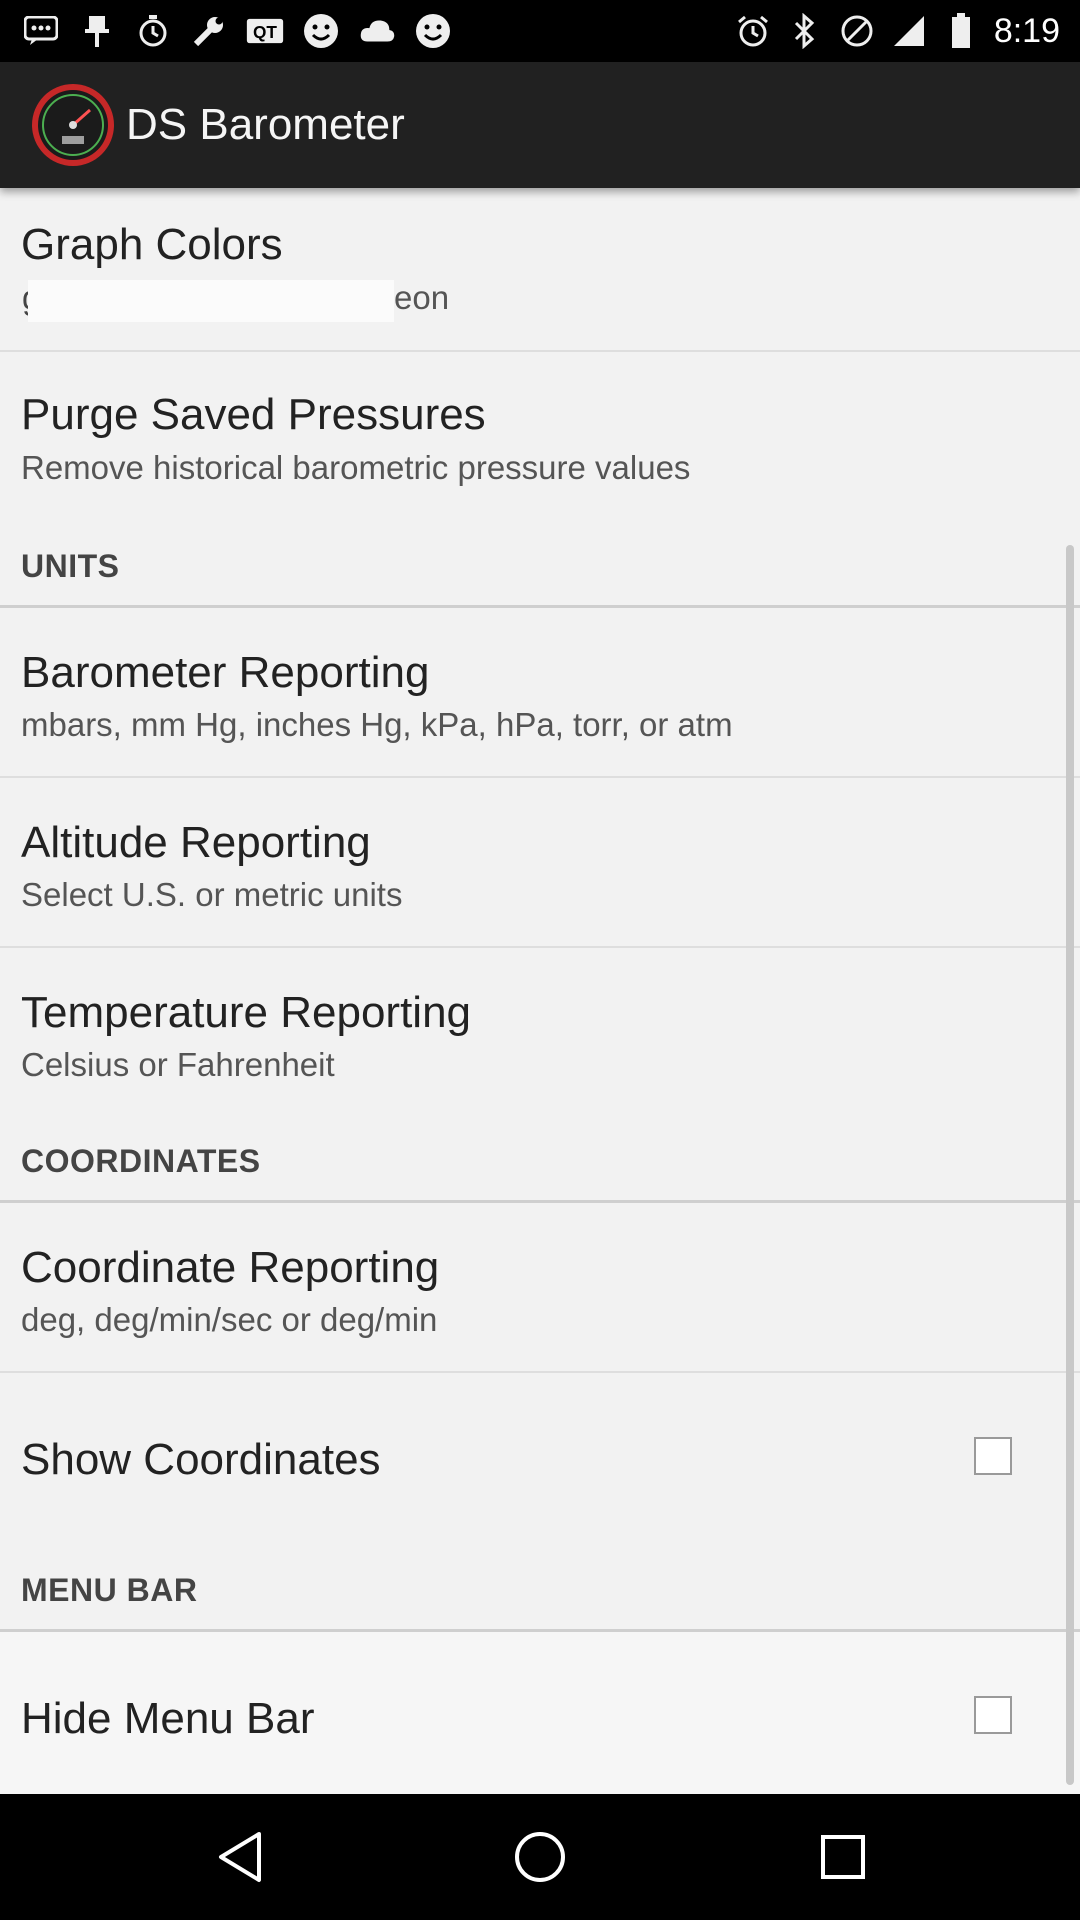 The height and width of the screenshot is (1920, 1080). Describe the element at coordinates (41, 31) in the screenshot. I see `messages-icon` at that location.